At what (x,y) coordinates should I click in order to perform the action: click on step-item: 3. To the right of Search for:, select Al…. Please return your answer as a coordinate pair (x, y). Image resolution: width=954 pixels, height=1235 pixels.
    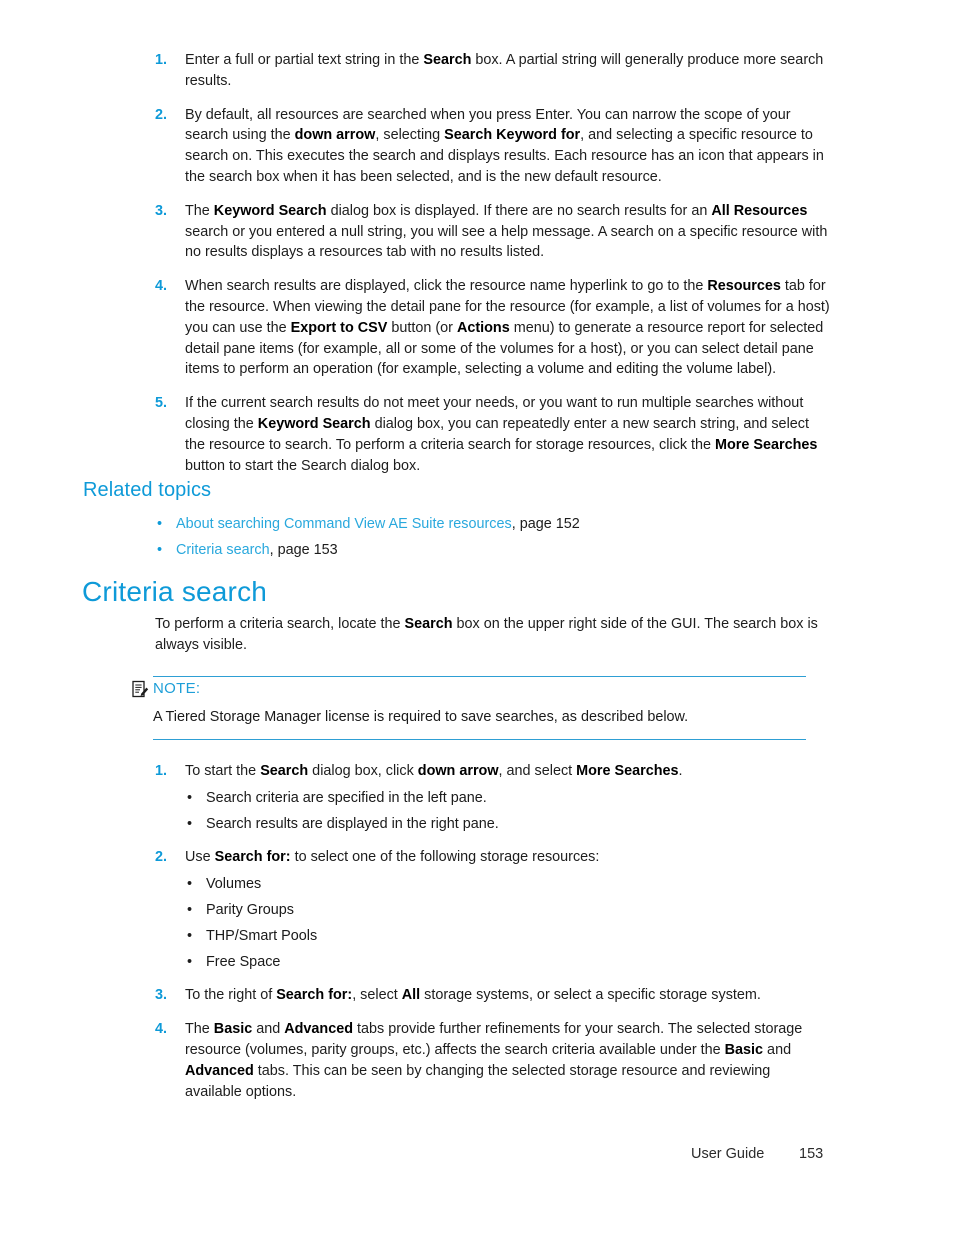
    Looking at the image, I should click on (492, 995).